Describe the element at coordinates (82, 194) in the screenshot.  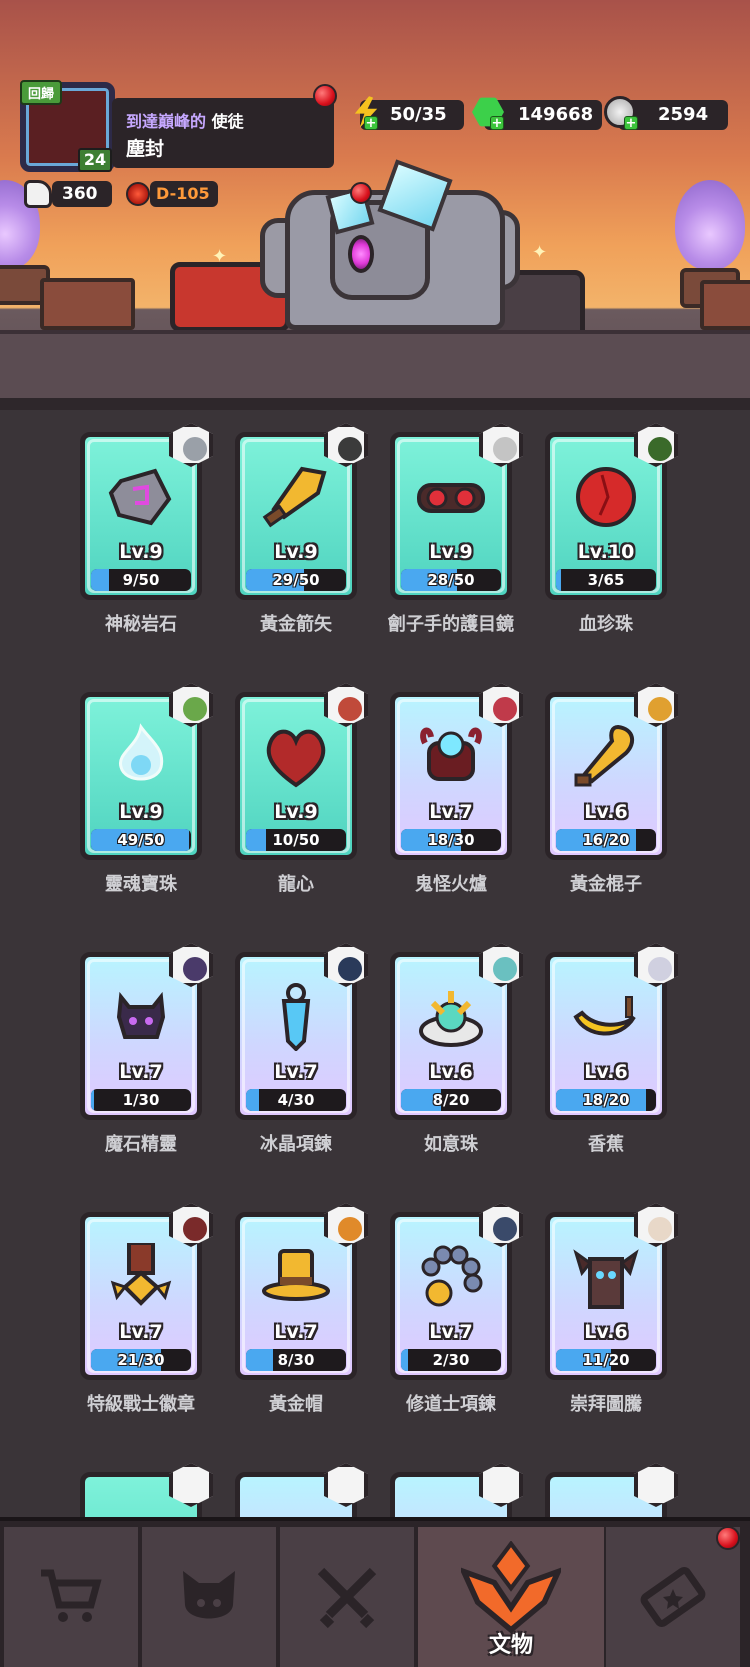
I see `likes-pill: 360` at that location.